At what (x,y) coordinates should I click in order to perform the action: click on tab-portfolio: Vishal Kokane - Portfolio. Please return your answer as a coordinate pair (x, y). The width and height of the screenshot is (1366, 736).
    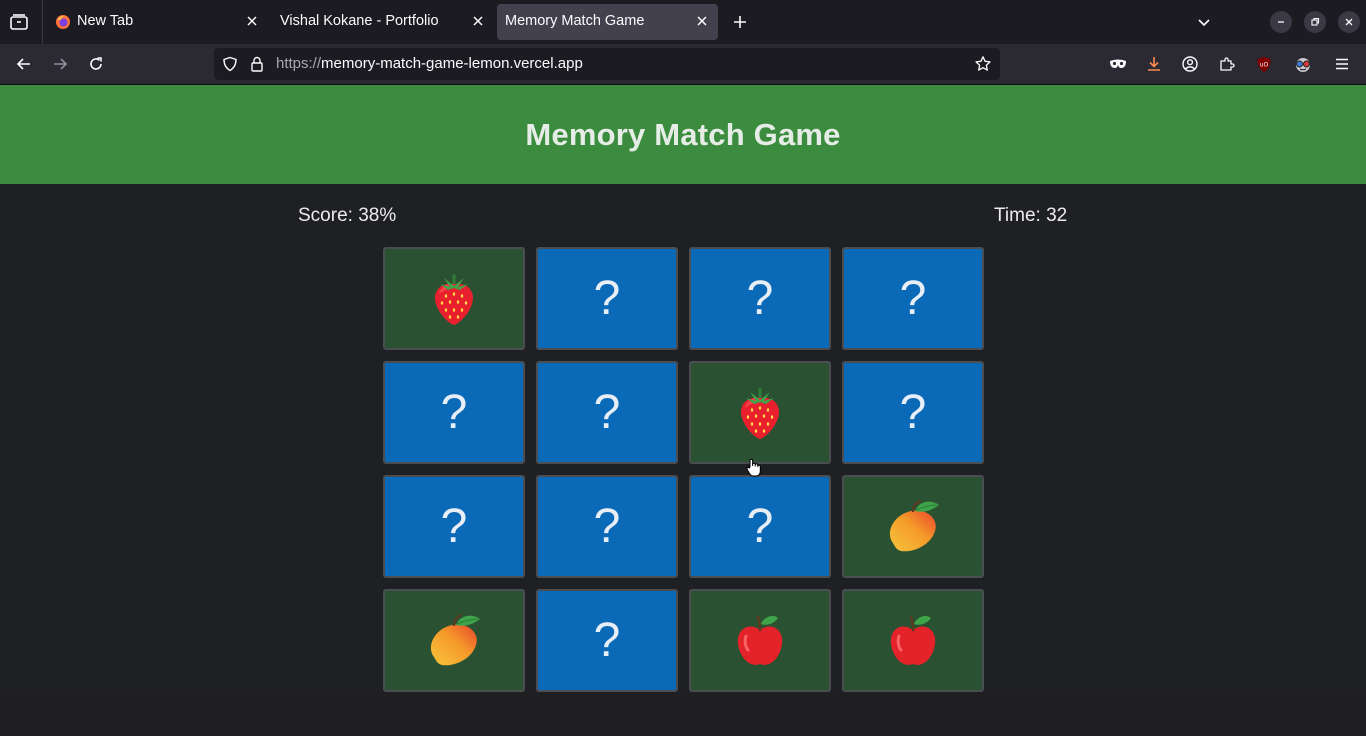
    Looking at the image, I should click on (383, 22).